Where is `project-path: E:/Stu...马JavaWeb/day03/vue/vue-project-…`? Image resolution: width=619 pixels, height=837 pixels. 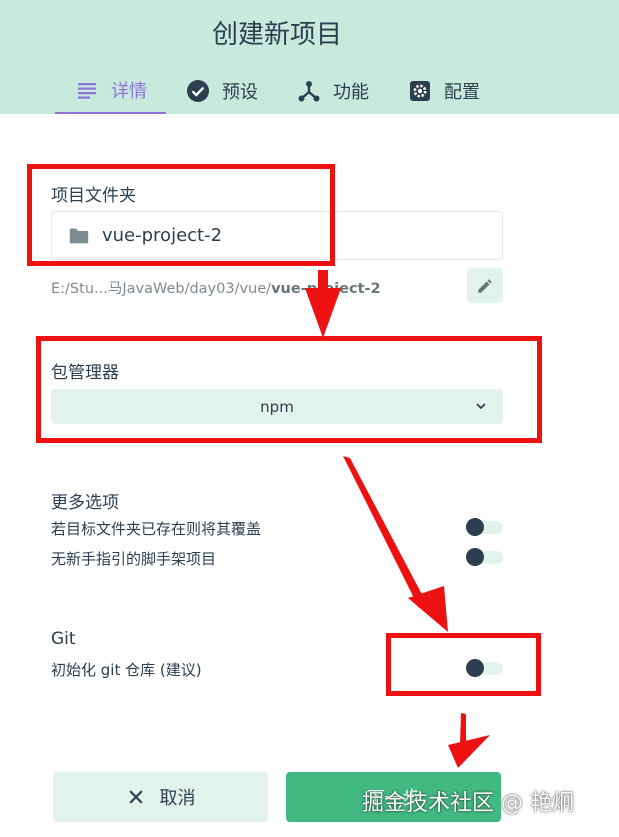 project-path: E:/Stu...马JavaWeb/day03/vue/vue-project-… is located at coordinates (216, 287).